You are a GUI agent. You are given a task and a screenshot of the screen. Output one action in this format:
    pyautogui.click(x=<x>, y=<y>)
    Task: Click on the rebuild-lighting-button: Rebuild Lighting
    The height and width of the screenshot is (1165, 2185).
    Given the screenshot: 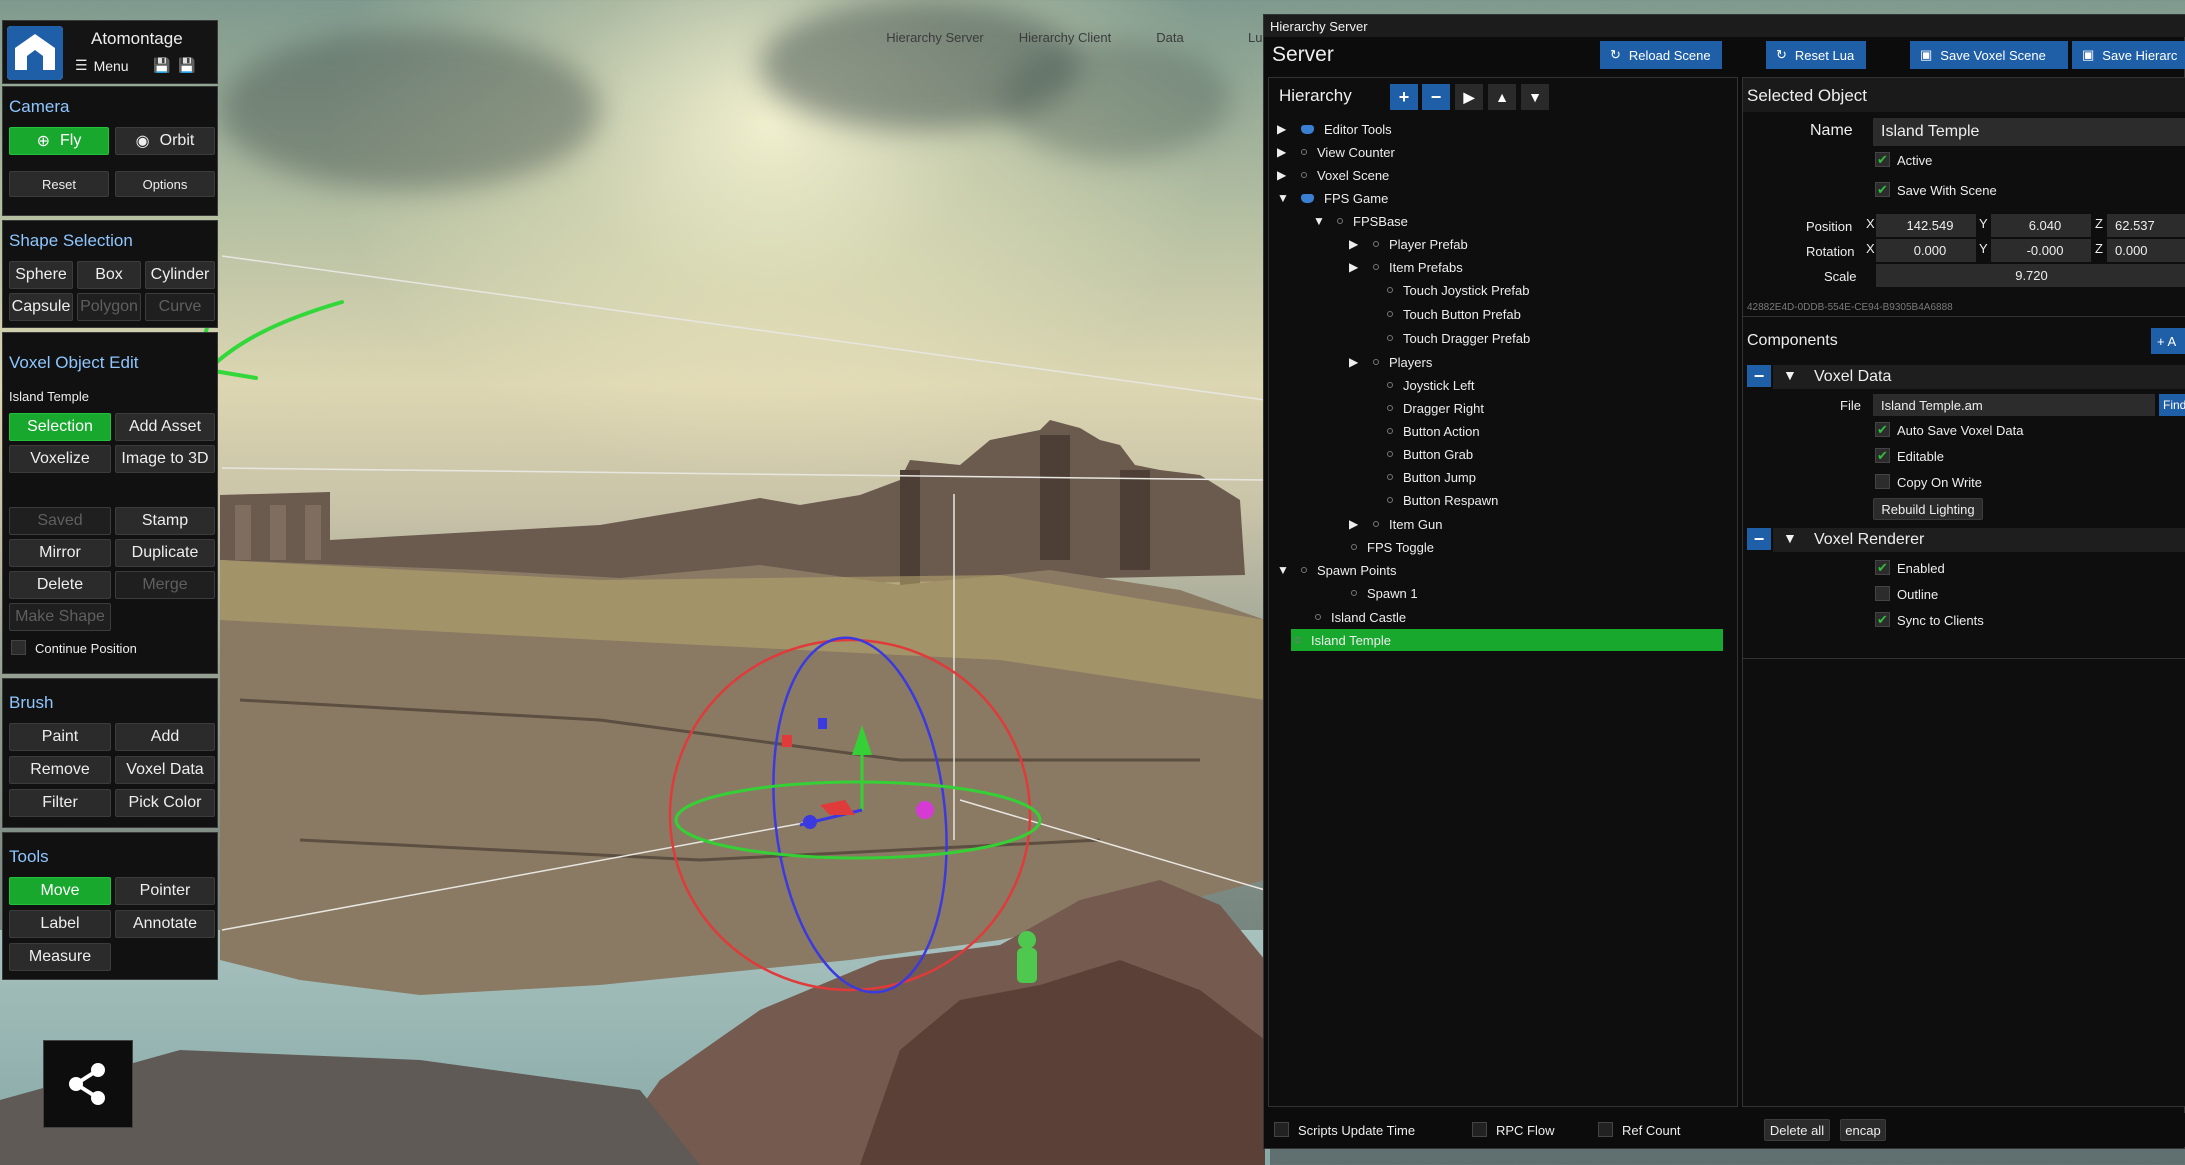 What is the action you would take?
    pyautogui.click(x=1928, y=509)
    